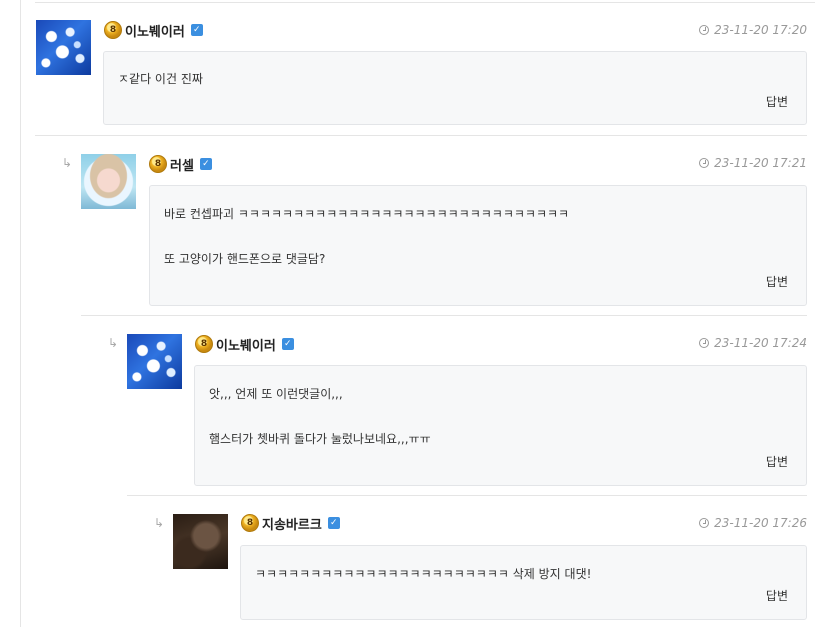 Image resolution: width=835 pixels, height=627 pixels. What do you see at coordinates (760, 163) in the screenshot?
I see `comment-timestamp: 23-11-20 17:21` at bounding box center [760, 163].